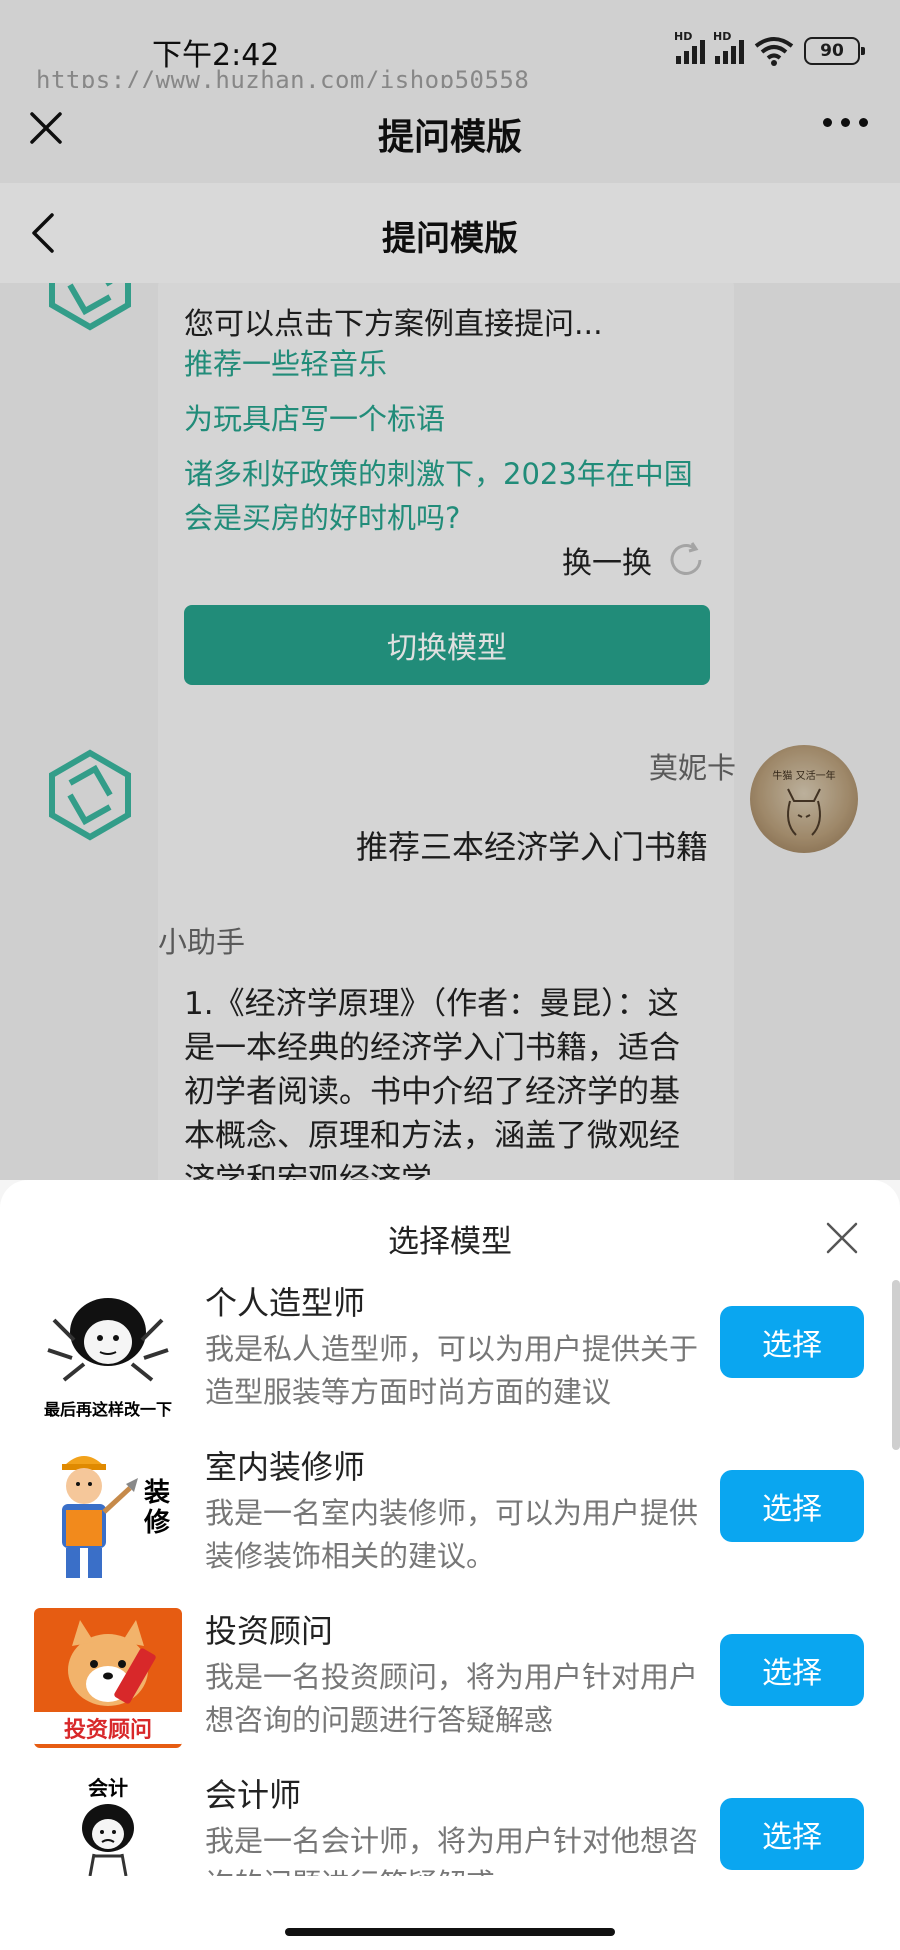 This screenshot has height=1950, width=900. Describe the element at coordinates (112, 1663) in the screenshot. I see `investment-dog-icon` at that location.